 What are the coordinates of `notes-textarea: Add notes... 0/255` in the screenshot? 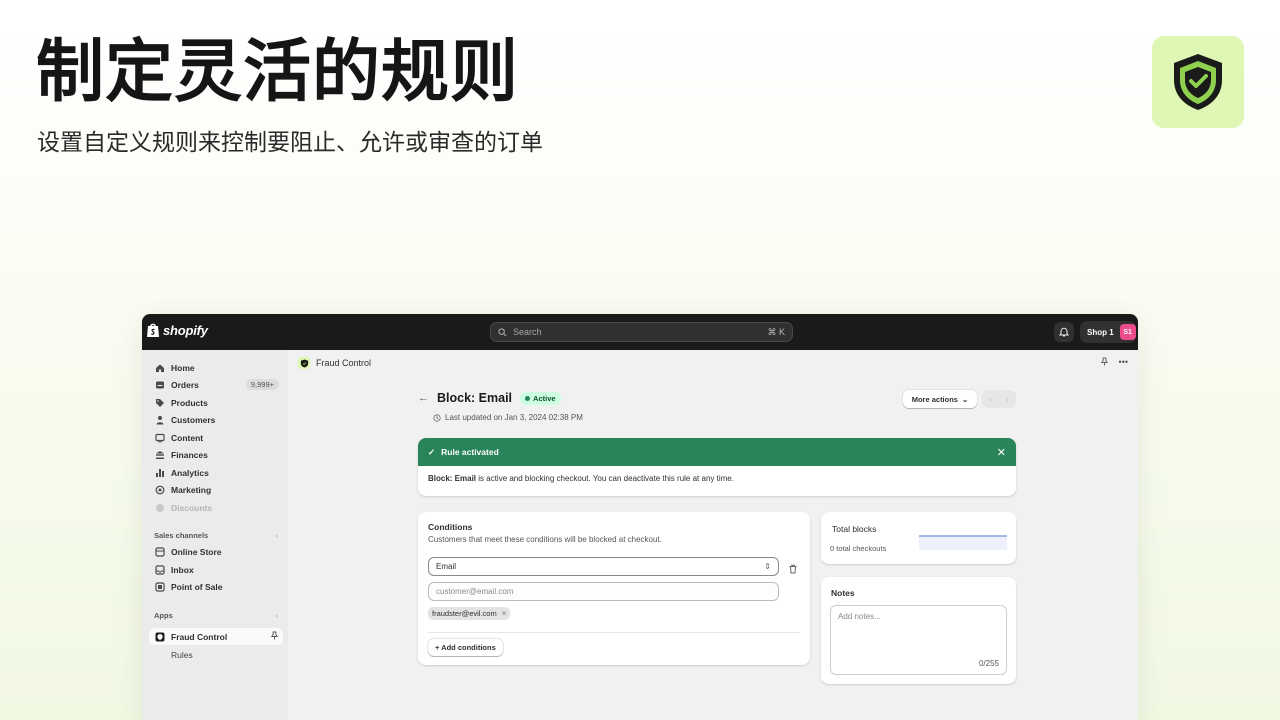 It's located at (918, 640).